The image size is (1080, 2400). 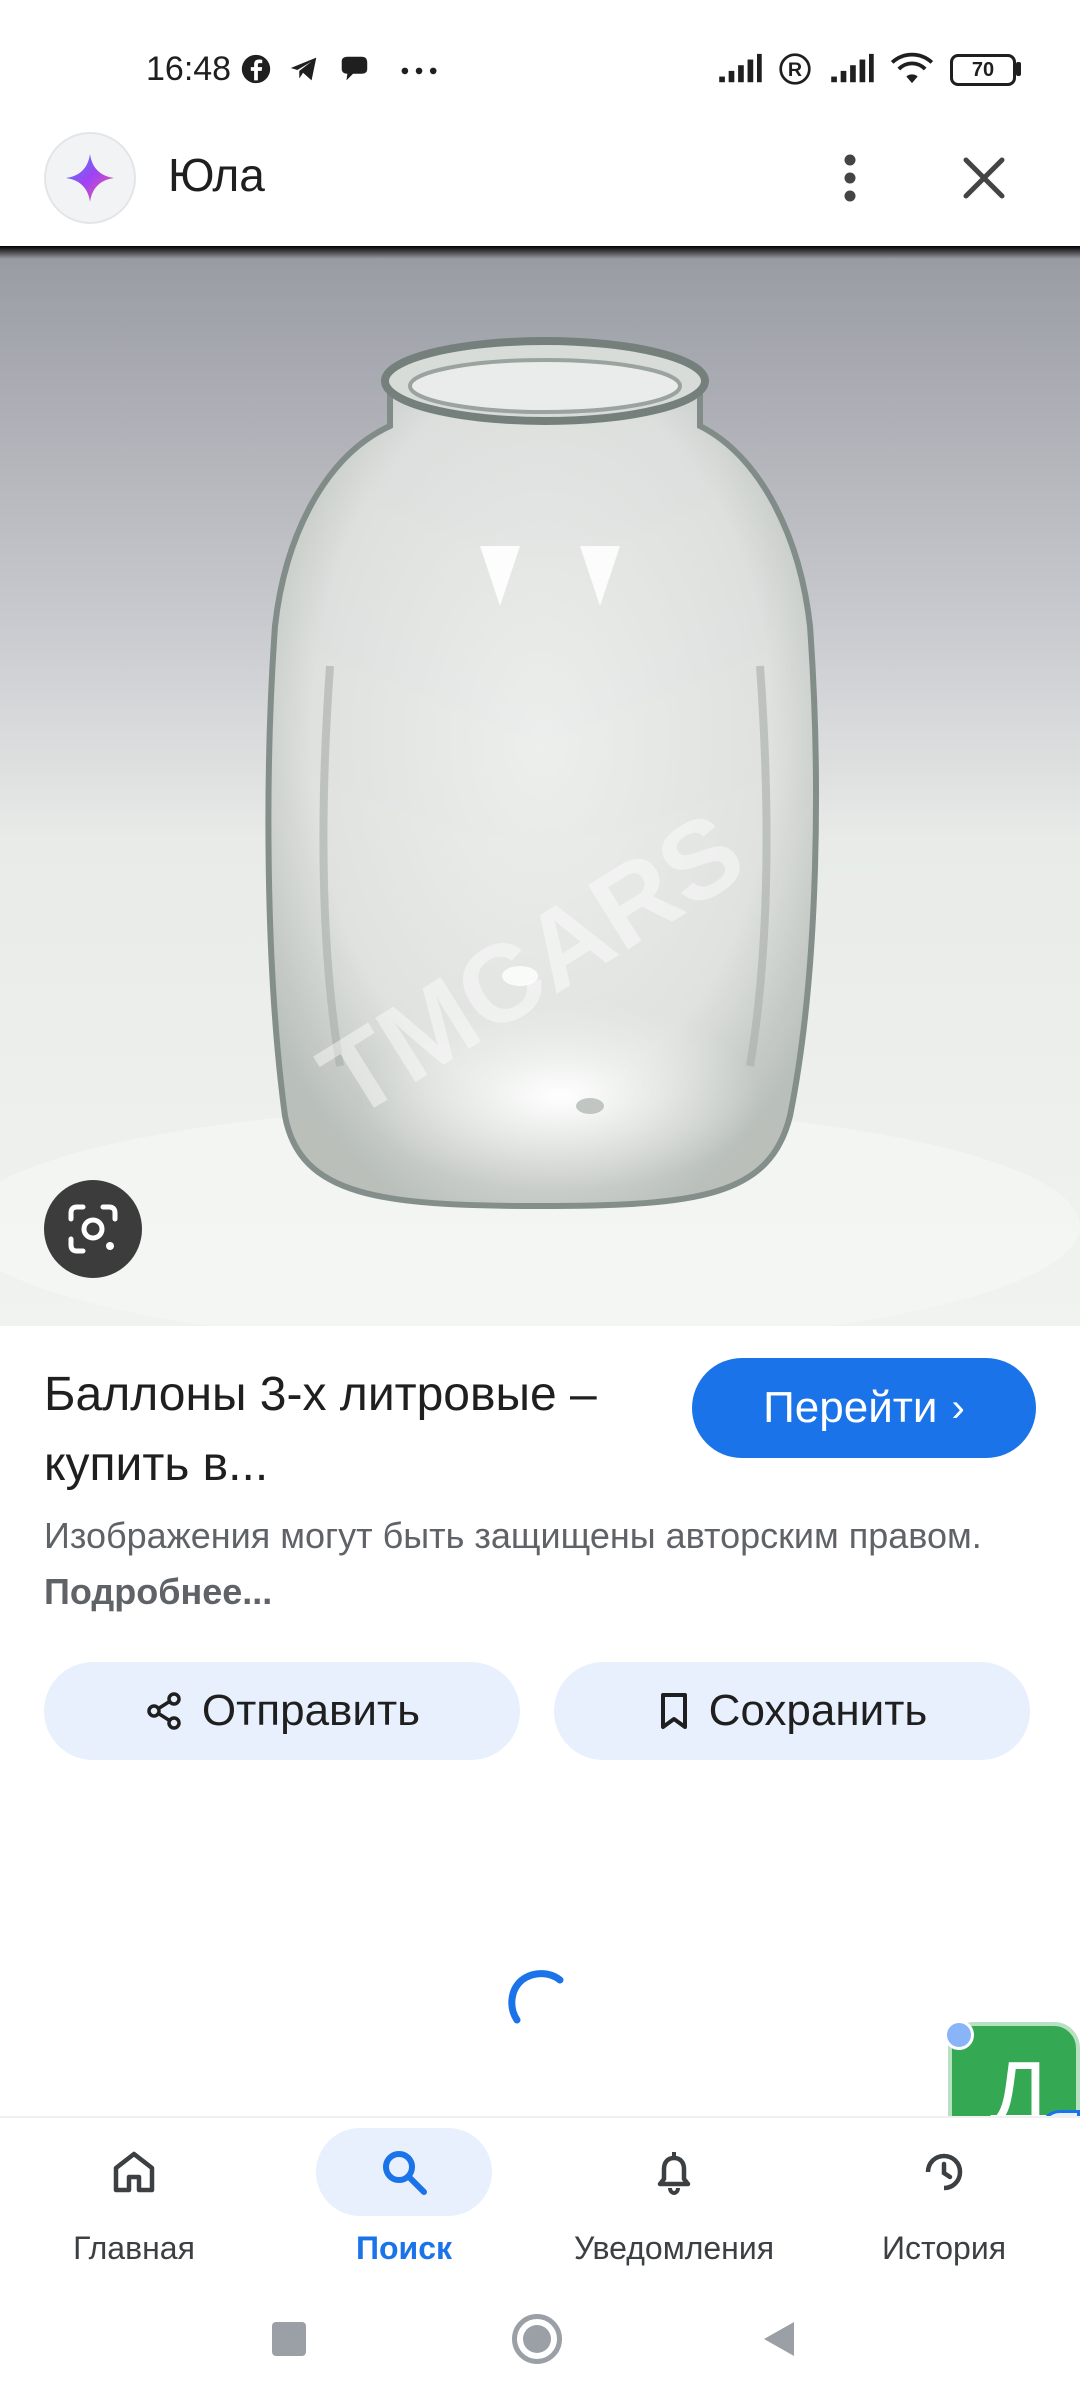 I want to click on save-button: Сохранить, so click(x=792, y=1711).